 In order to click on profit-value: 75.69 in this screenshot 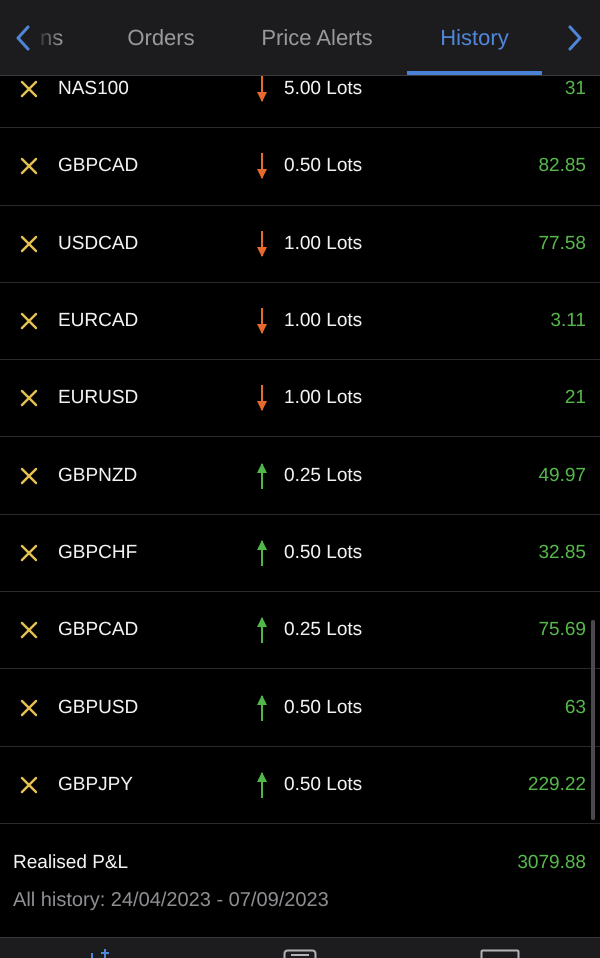, I will do `click(562, 630)`.